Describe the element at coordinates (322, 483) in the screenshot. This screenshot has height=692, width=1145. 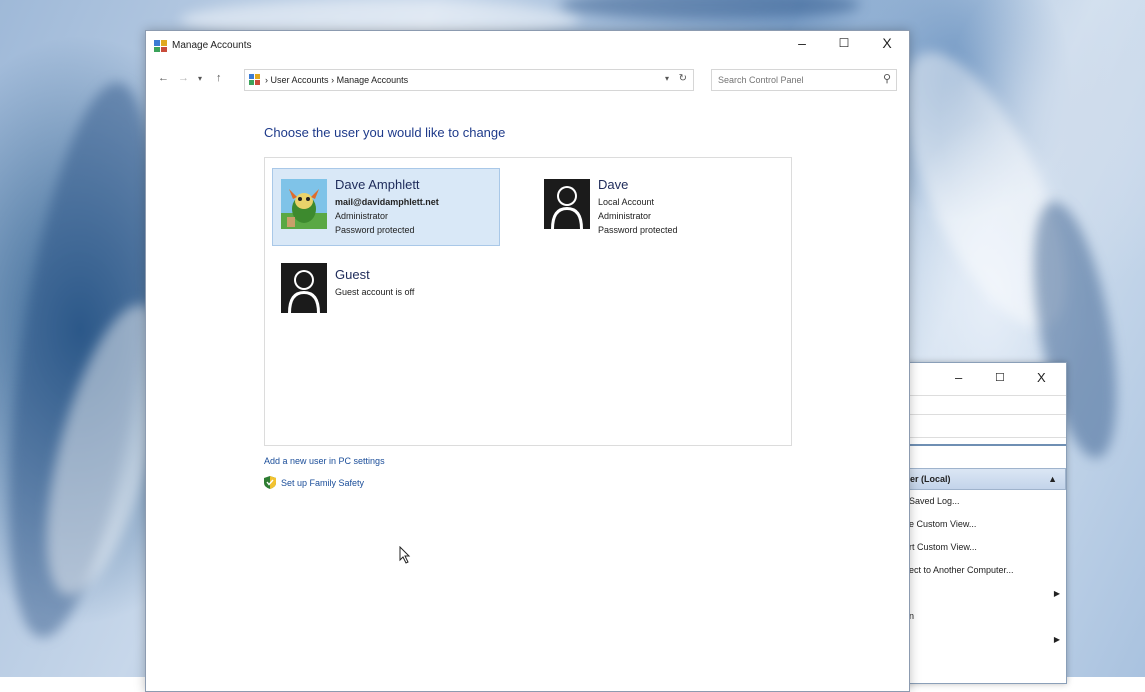
I see `family-safety-link: Set up Family Safety` at that location.